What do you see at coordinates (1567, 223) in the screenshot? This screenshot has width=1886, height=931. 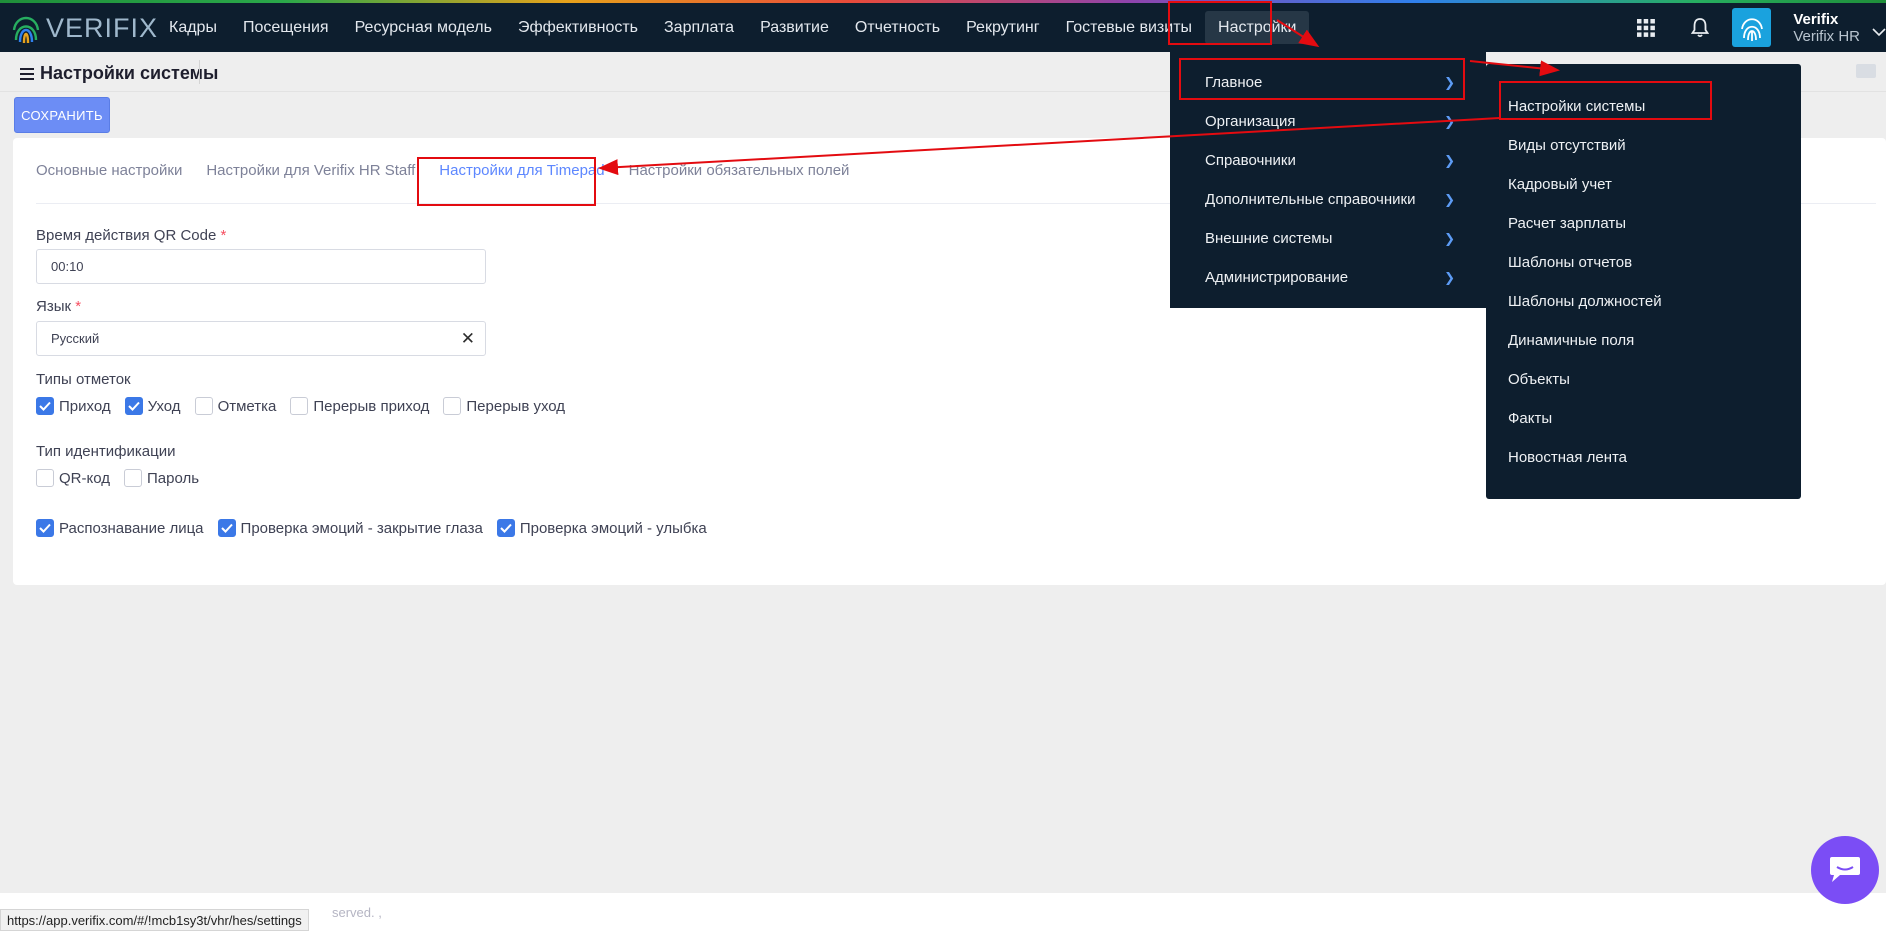 I see `submenu-item-payroll: Расчет зарплаты` at bounding box center [1567, 223].